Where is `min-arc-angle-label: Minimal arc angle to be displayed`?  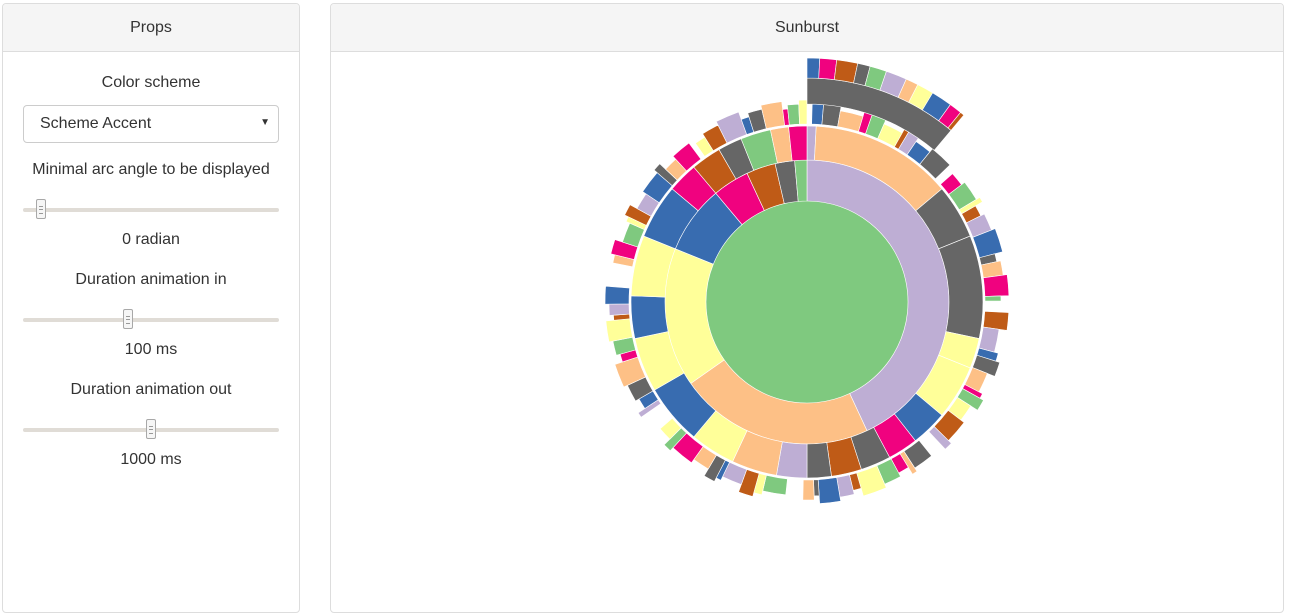 min-arc-angle-label: Minimal arc angle to be displayed is located at coordinates (151, 170).